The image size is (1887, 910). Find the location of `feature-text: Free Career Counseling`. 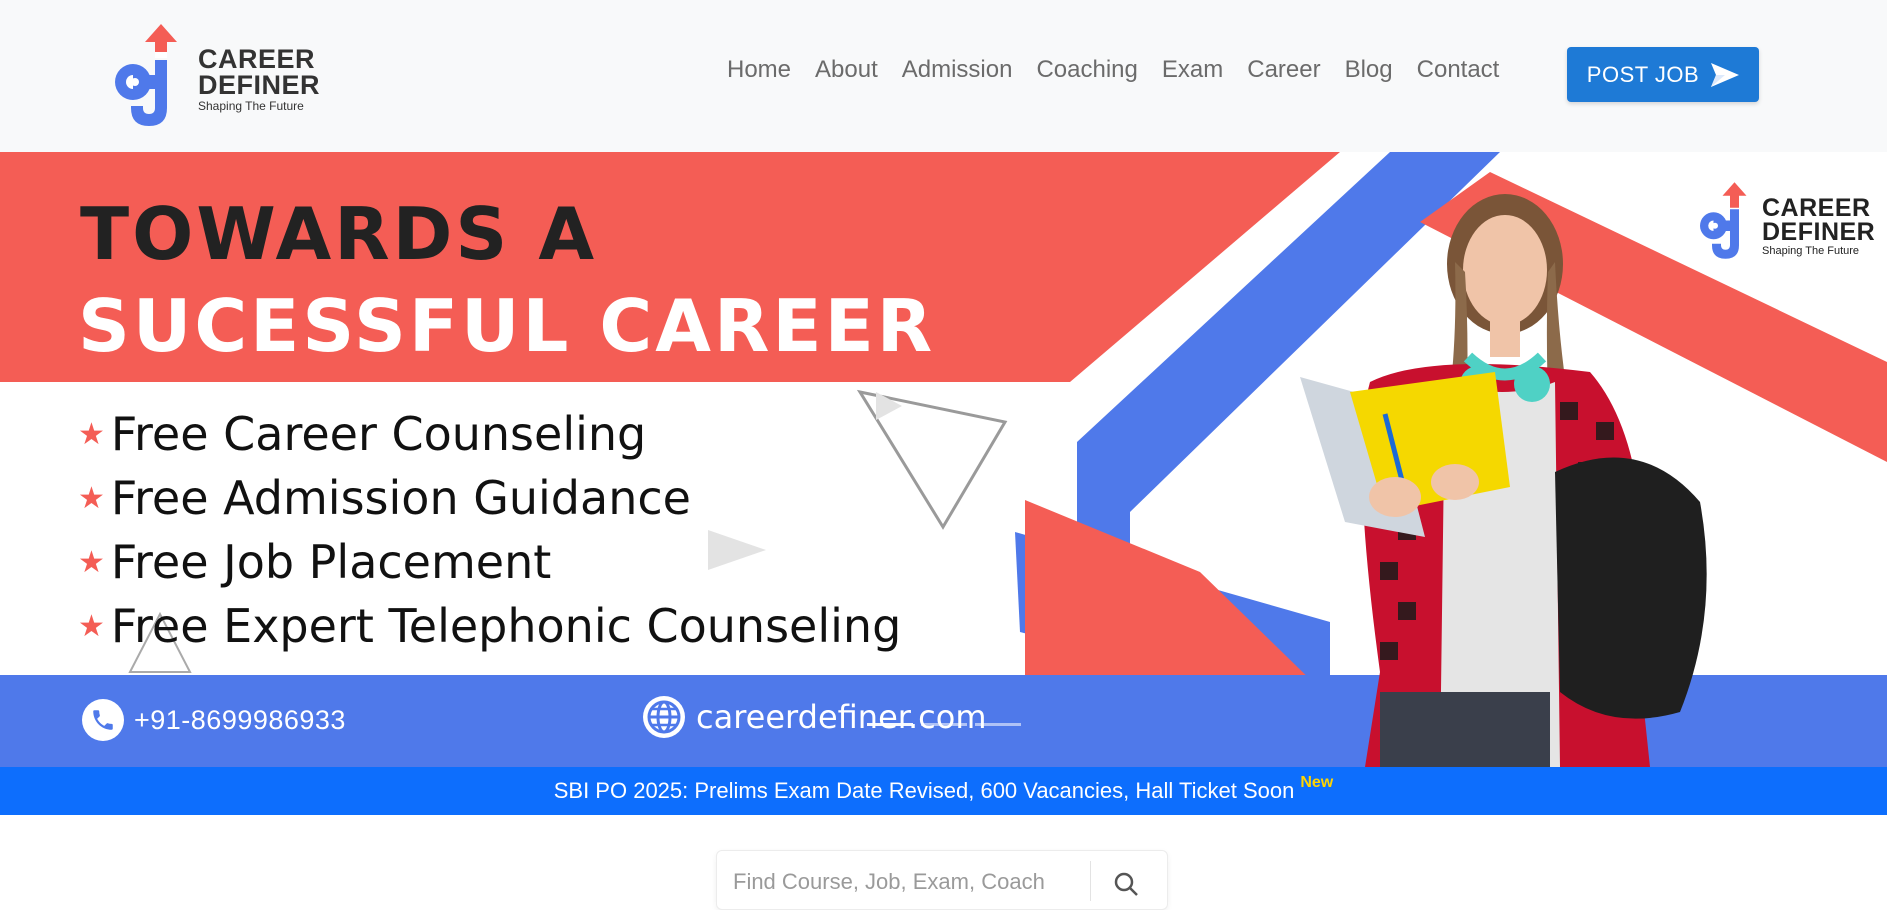

feature-text: Free Career Counseling is located at coordinates (378, 434).